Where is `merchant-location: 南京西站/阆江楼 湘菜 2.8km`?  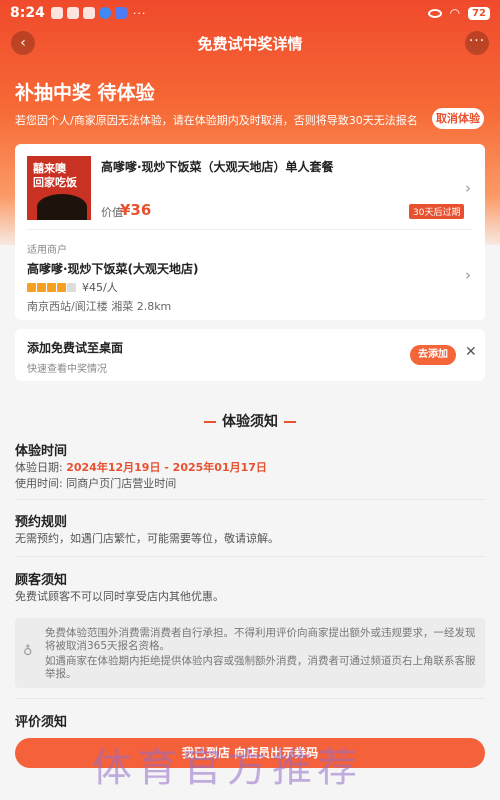
merchant-location: 南京西站/阆江楼 湘菜 2.8km is located at coordinates (99, 306).